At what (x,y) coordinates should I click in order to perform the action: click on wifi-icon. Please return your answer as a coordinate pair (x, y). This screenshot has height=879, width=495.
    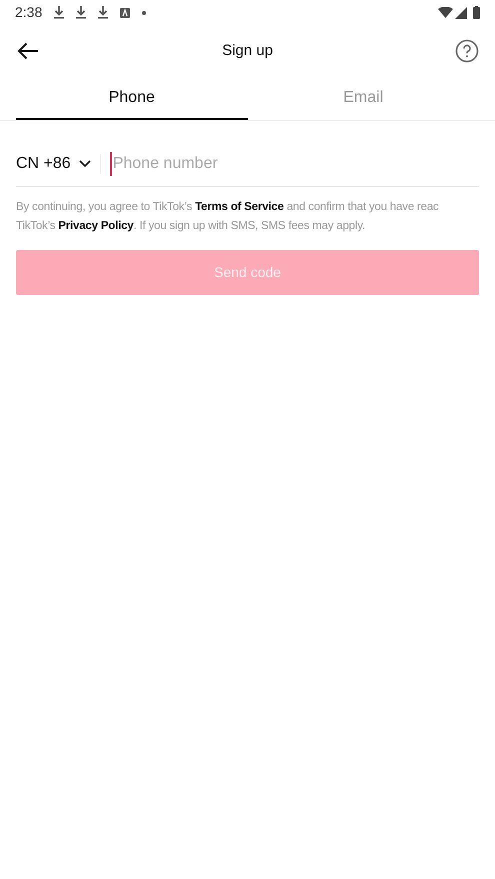
    Looking at the image, I should click on (445, 12).